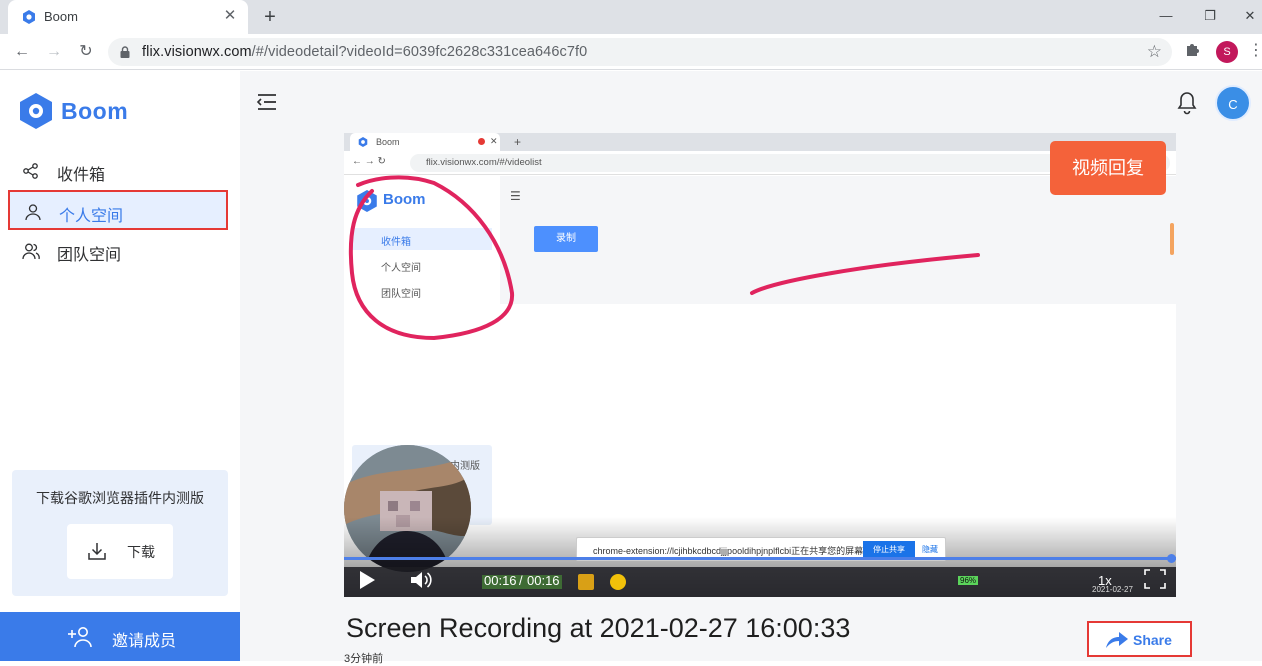 Image resolution: width=1262 pixels, height=666 pixels. Describe the element at coordinates (86, 52) in the screenshot. I see `reload-icon: ↻` at that location.